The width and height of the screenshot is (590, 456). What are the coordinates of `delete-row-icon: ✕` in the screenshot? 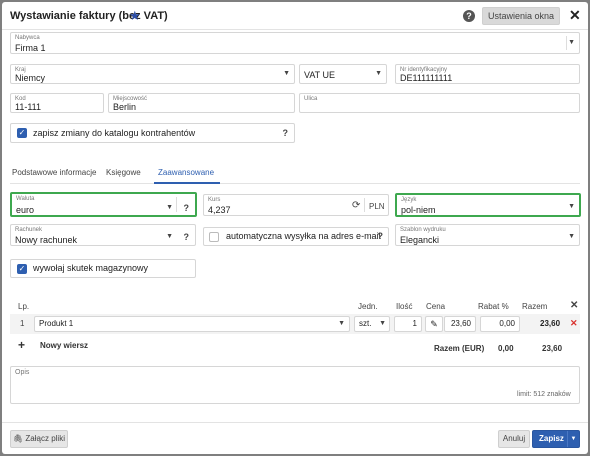 It's located at (574, 323).